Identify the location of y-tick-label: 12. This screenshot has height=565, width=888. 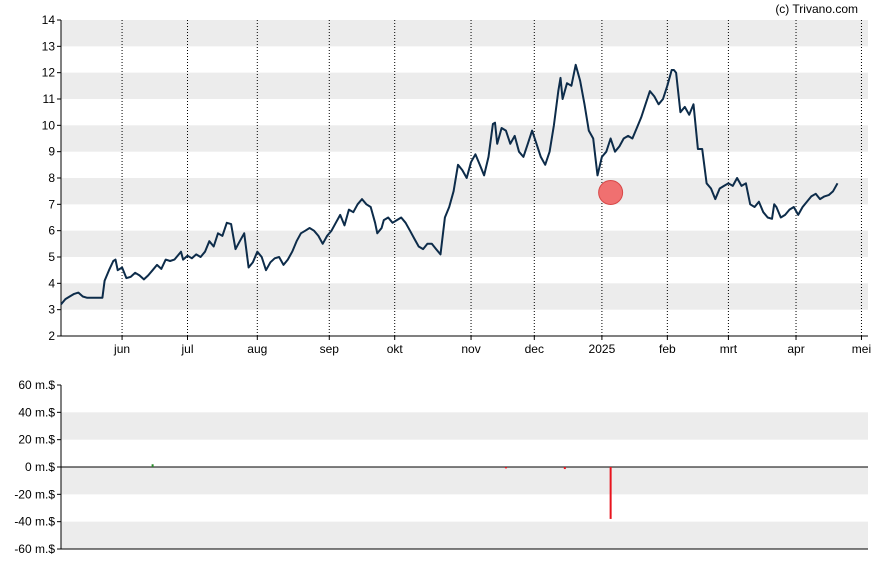
(49, 73).